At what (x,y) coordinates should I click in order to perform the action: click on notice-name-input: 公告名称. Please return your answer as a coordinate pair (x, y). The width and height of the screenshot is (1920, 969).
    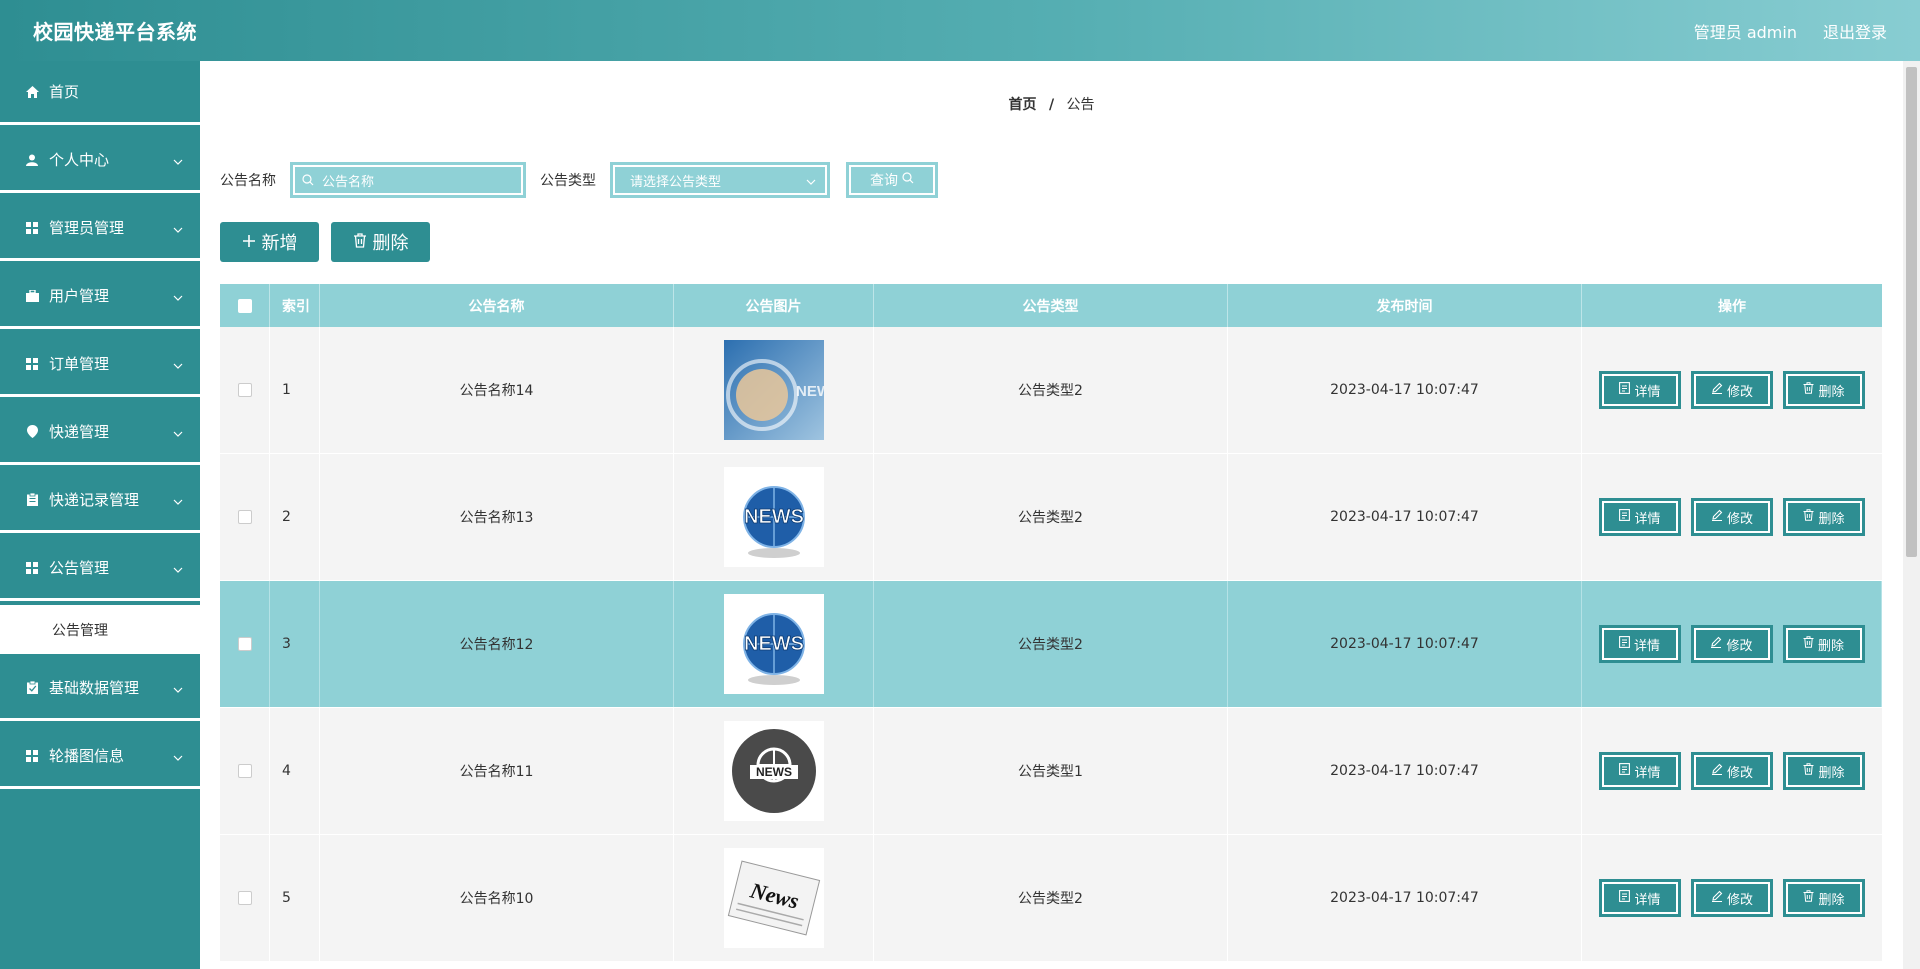
    Looking at the image, I should click on (408, 180).